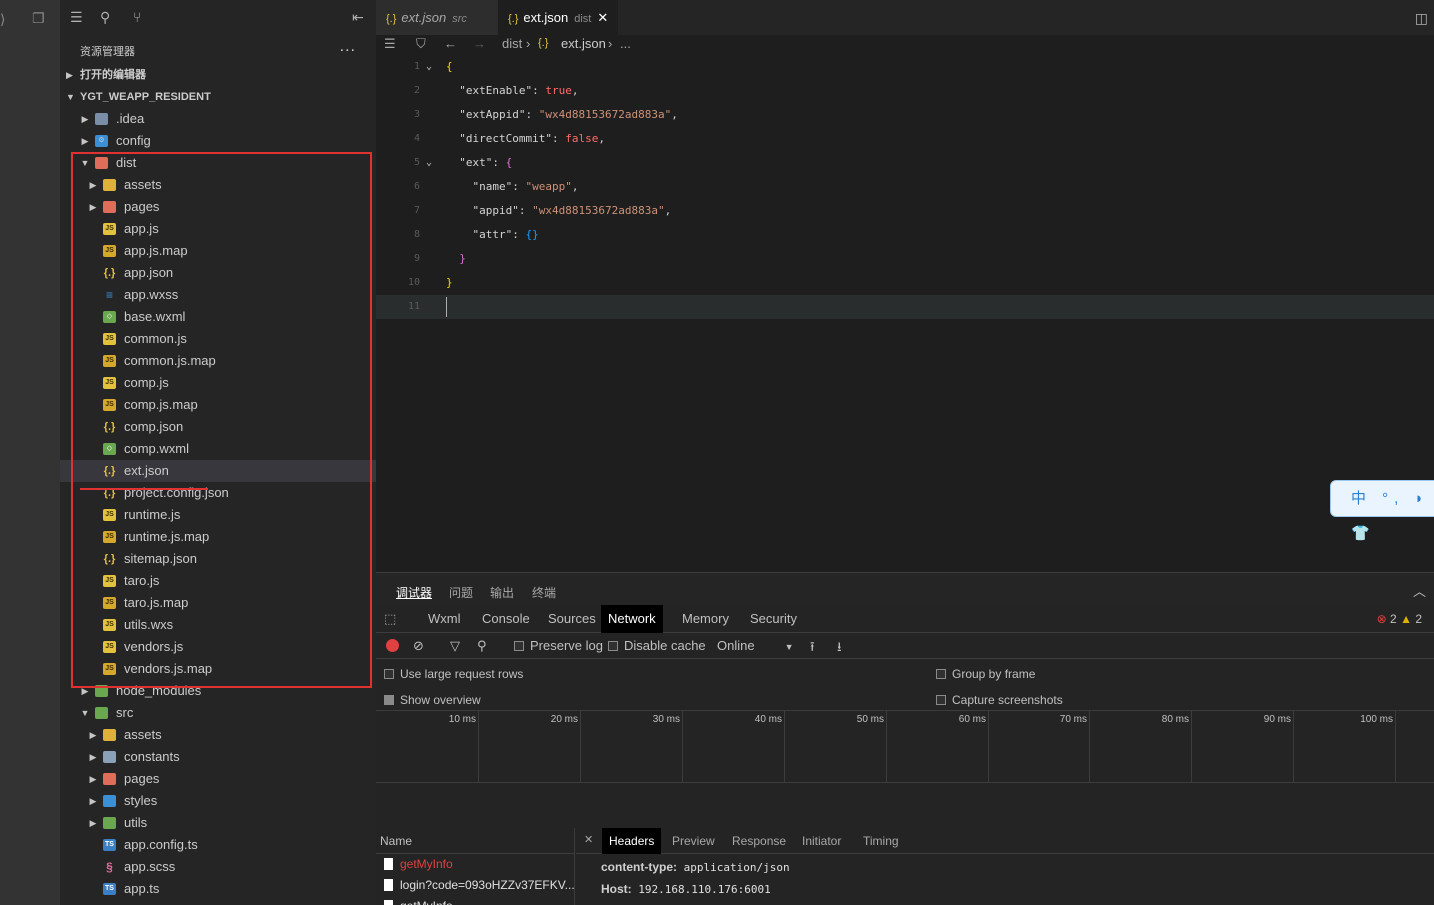  What do you see at coordinates (1419, 590) in the screenshot?
I see `chevron-up-icon: ︿` at bounding box center [1419, 590].